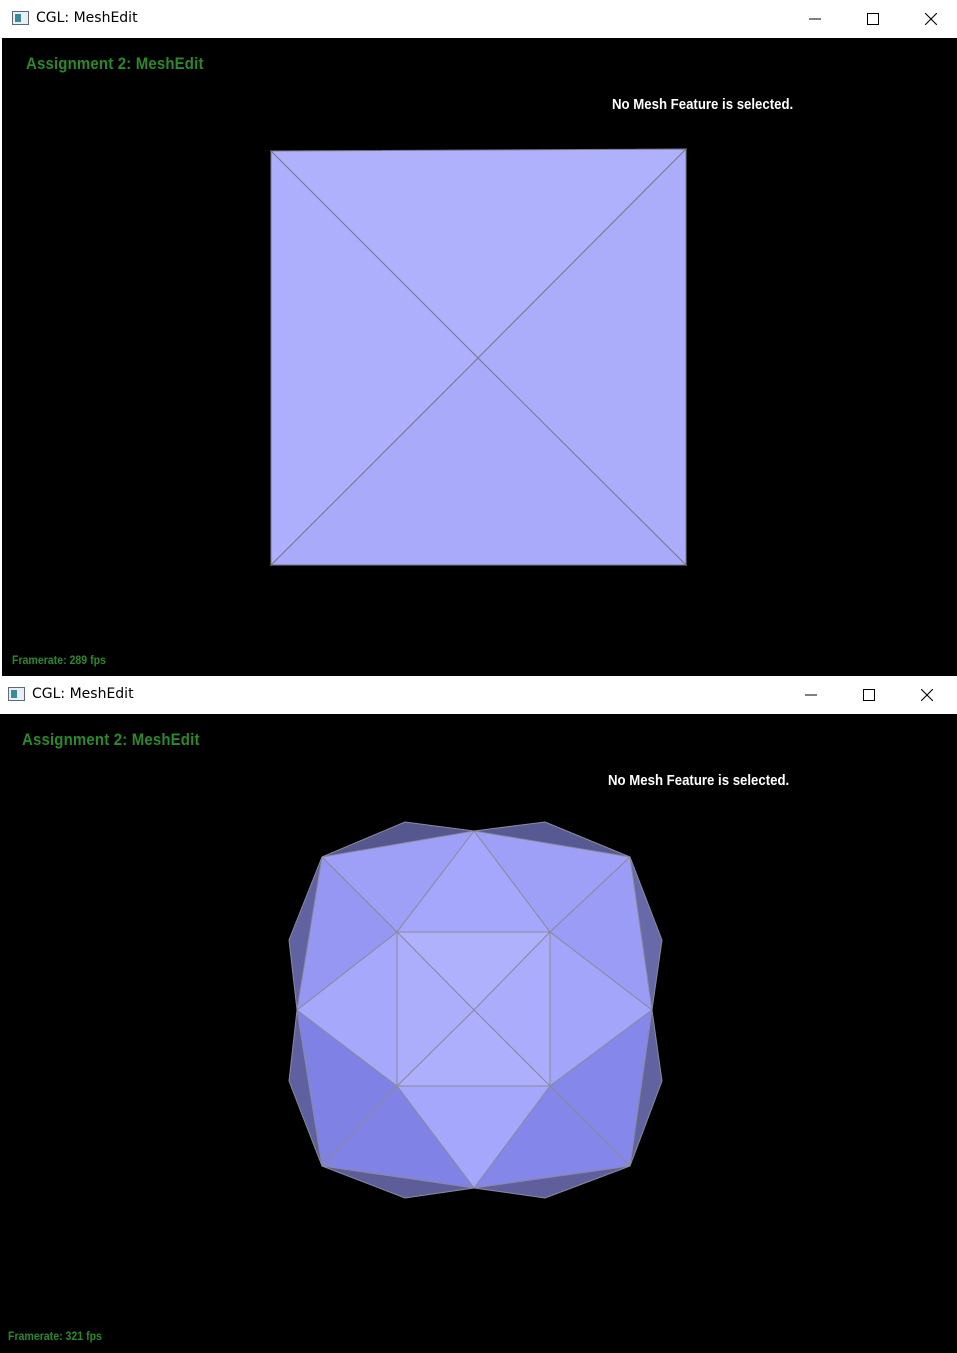 The image size is (957, 1353). What do you see at coordinates (59, 660) in the screenshot?
I see `framerate-readout: Framerate: 289 fps` at bounding box center [59, 660].